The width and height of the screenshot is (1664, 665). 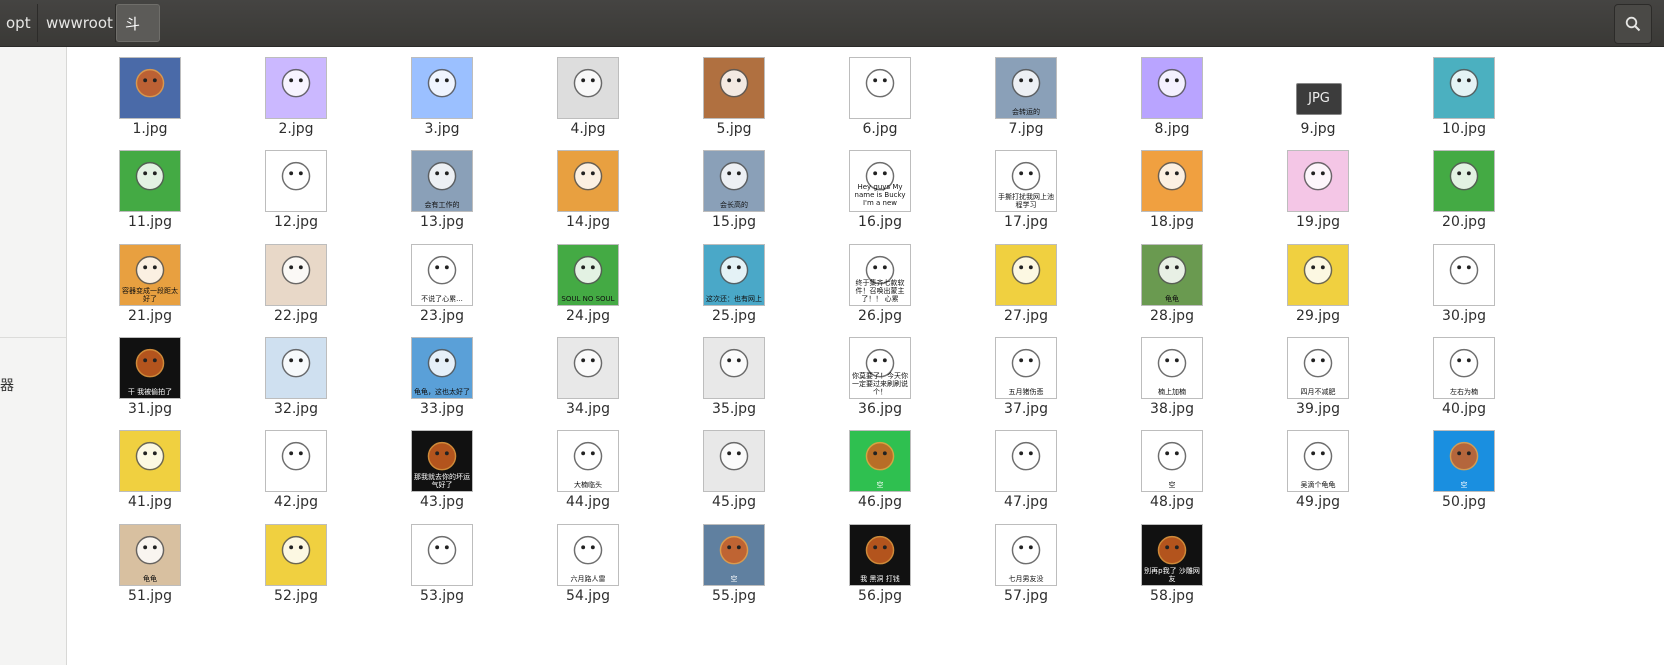 I want to click on file-name: 20.jpg, so click(x=1464, y=222).